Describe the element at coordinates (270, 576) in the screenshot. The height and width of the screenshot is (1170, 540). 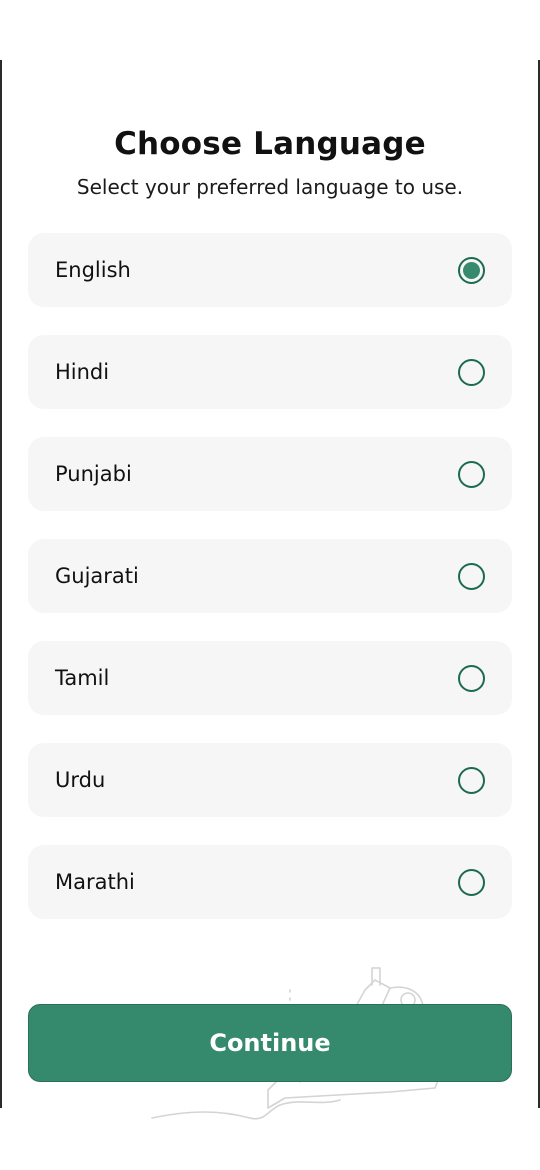
I see `language-option-gujarati: Gujarati` at that location.